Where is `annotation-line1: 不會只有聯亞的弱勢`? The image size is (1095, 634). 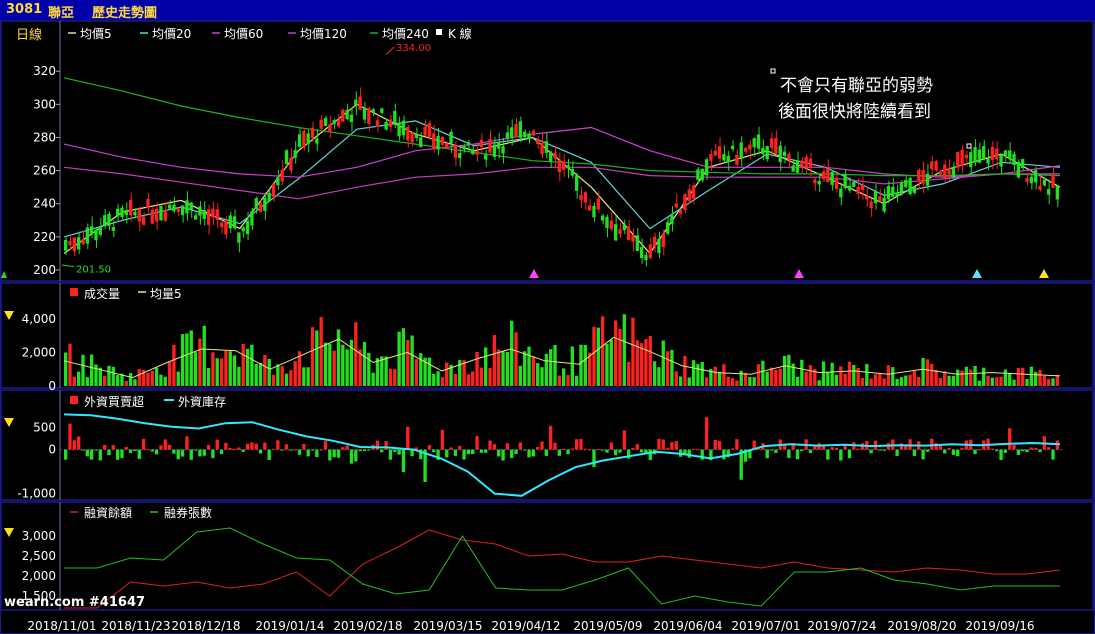
annotation-line1: 不會只有聯亞的弱勢 is located at coordinates (856, 86).